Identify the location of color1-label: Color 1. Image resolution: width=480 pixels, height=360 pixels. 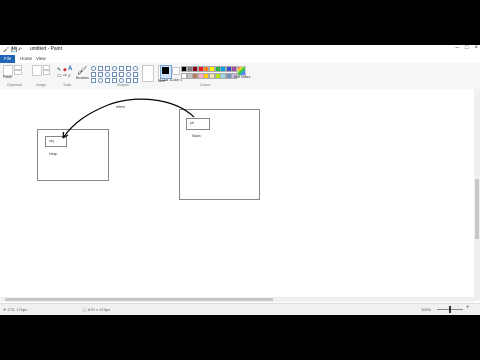
(166, 80).